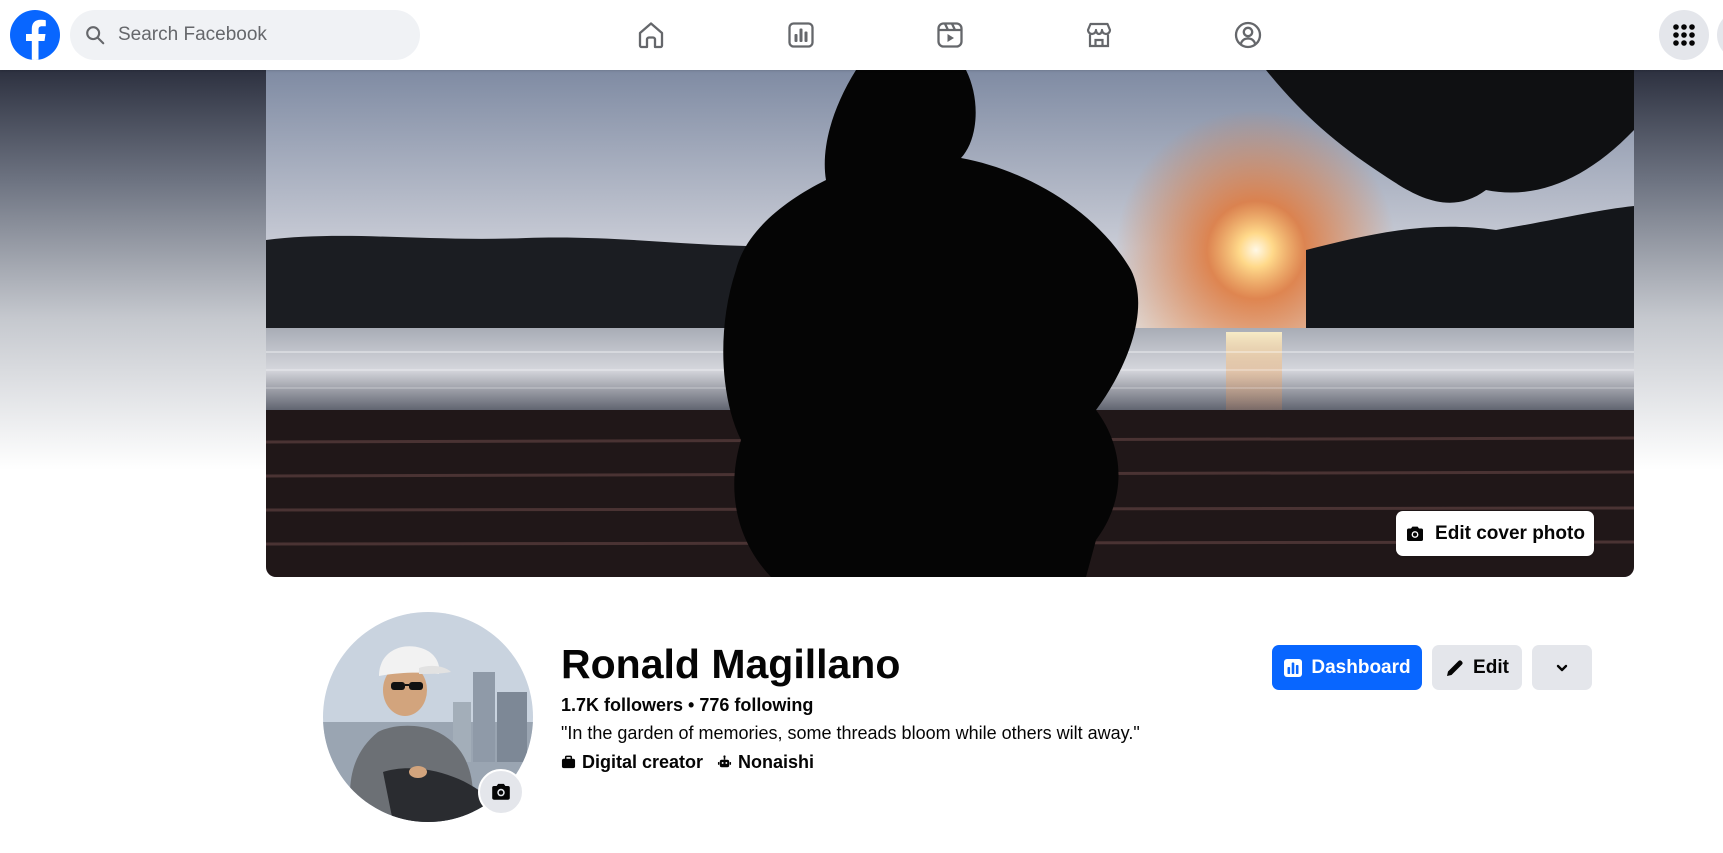 The width and height of the screenshot is (1723, 853). I want to click on edit-profile-button: Edit, so click(1477, 667).